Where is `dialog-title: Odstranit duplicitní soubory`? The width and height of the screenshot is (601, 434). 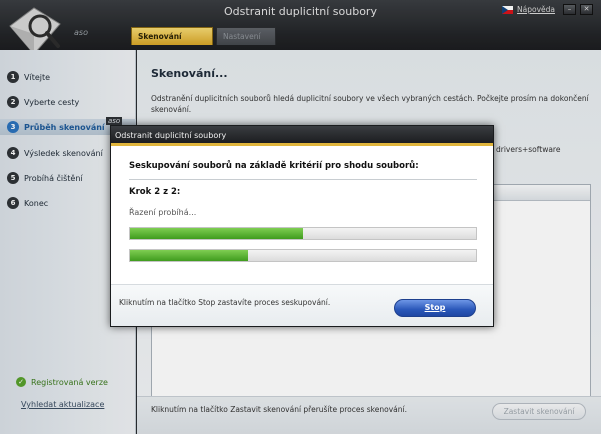
dialog-title: Odstranit duplicitní soubory is located at coordinates (171, 135).